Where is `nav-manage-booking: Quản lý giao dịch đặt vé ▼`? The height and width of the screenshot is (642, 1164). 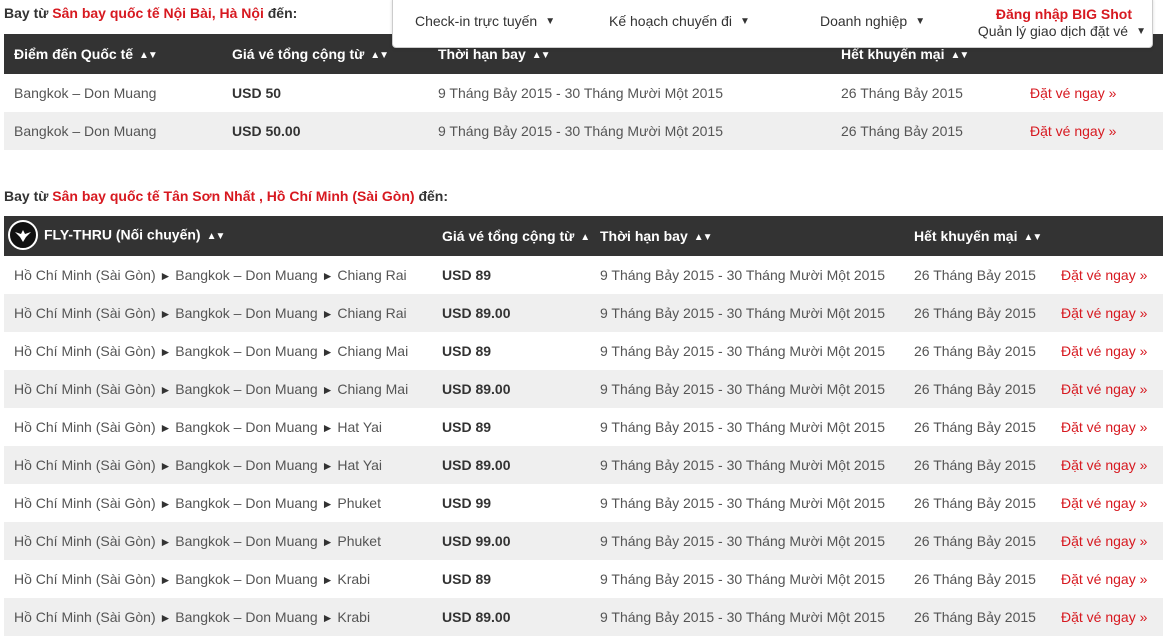
nav-manage-booking: Quản lý giao dịch đặt vé ▼ is located at coordinates (1062, 31).